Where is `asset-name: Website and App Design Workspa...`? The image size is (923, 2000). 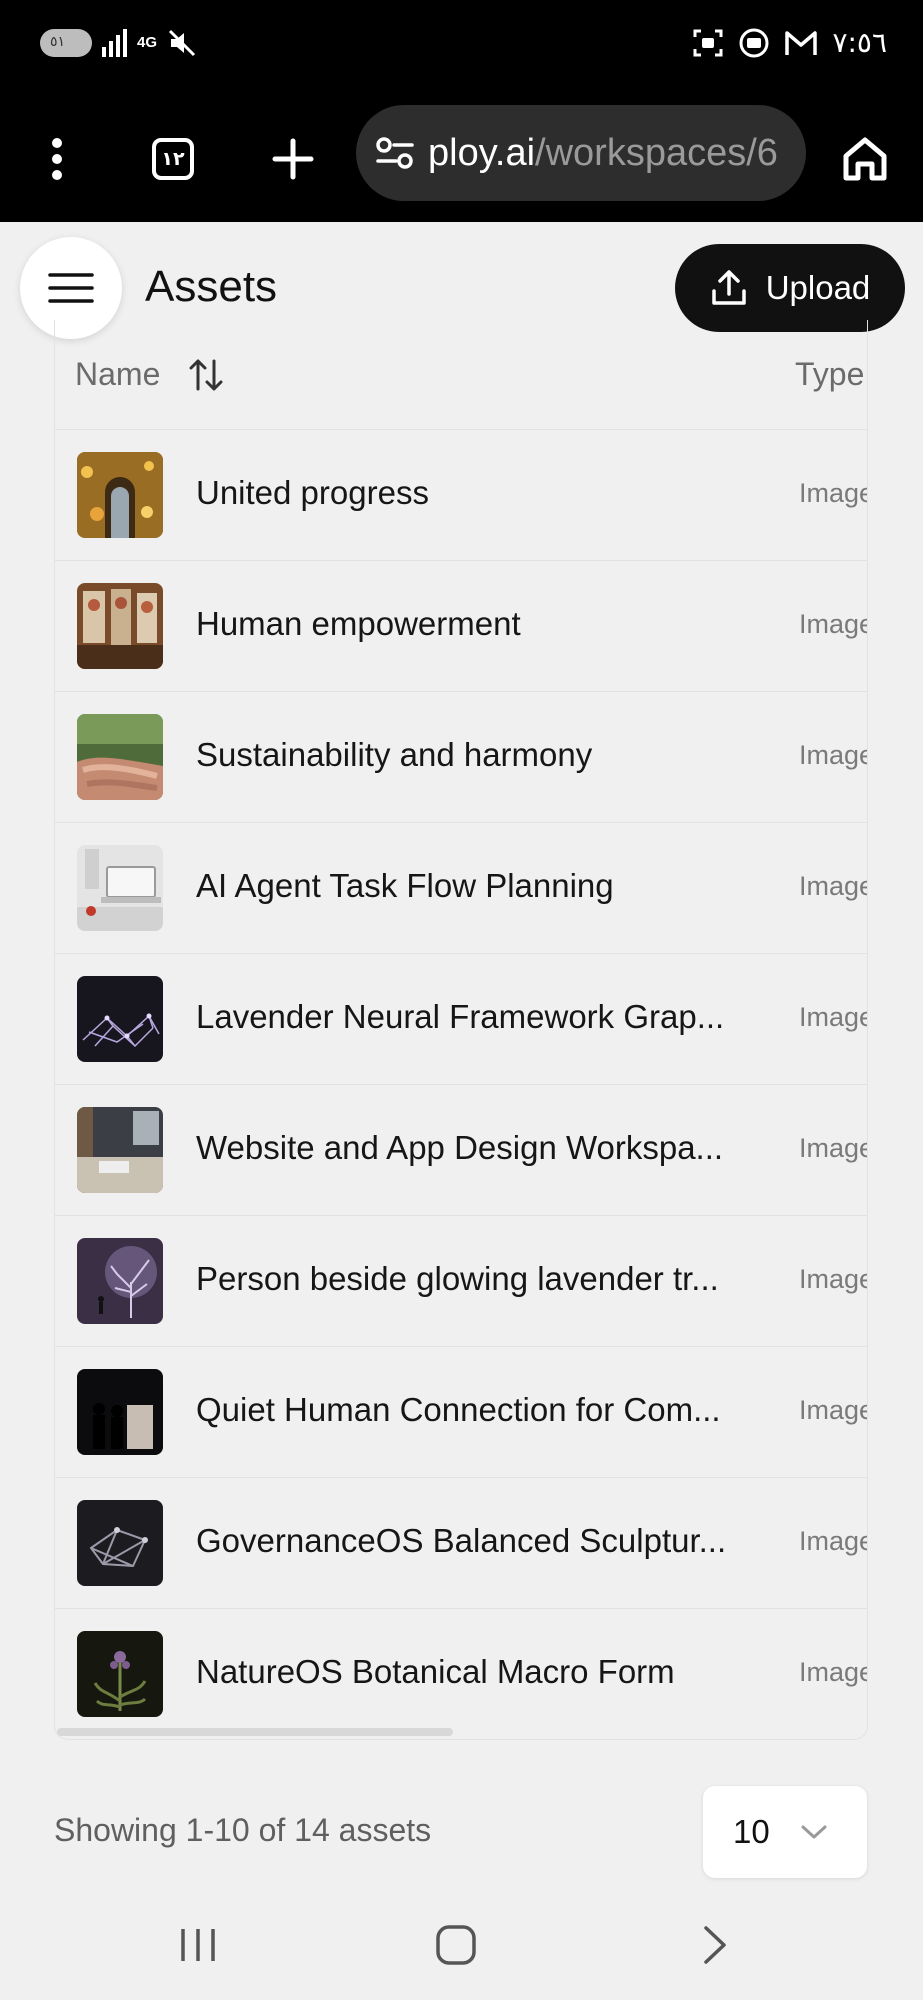 asset-name: Website and App Design Workspa... is located at coordinates (460, 1147).